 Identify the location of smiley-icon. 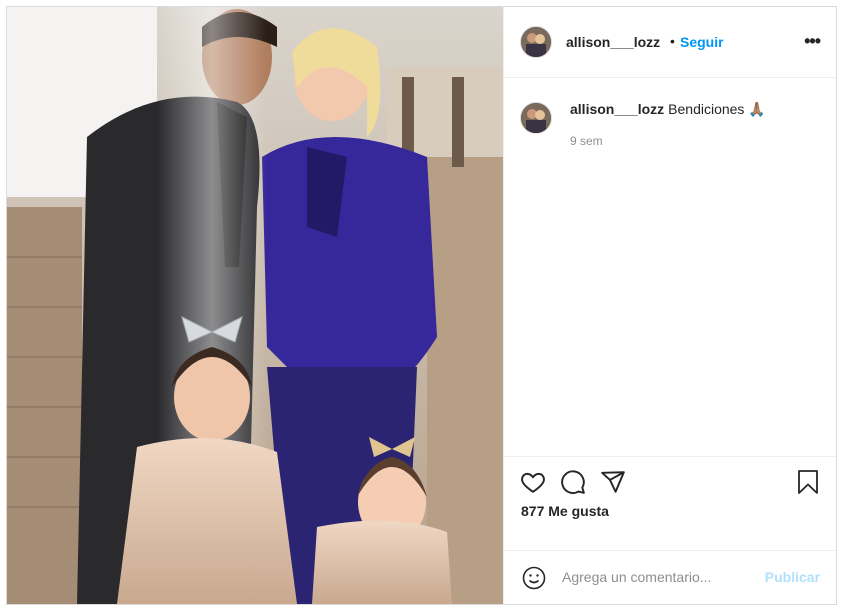
(534, 580).